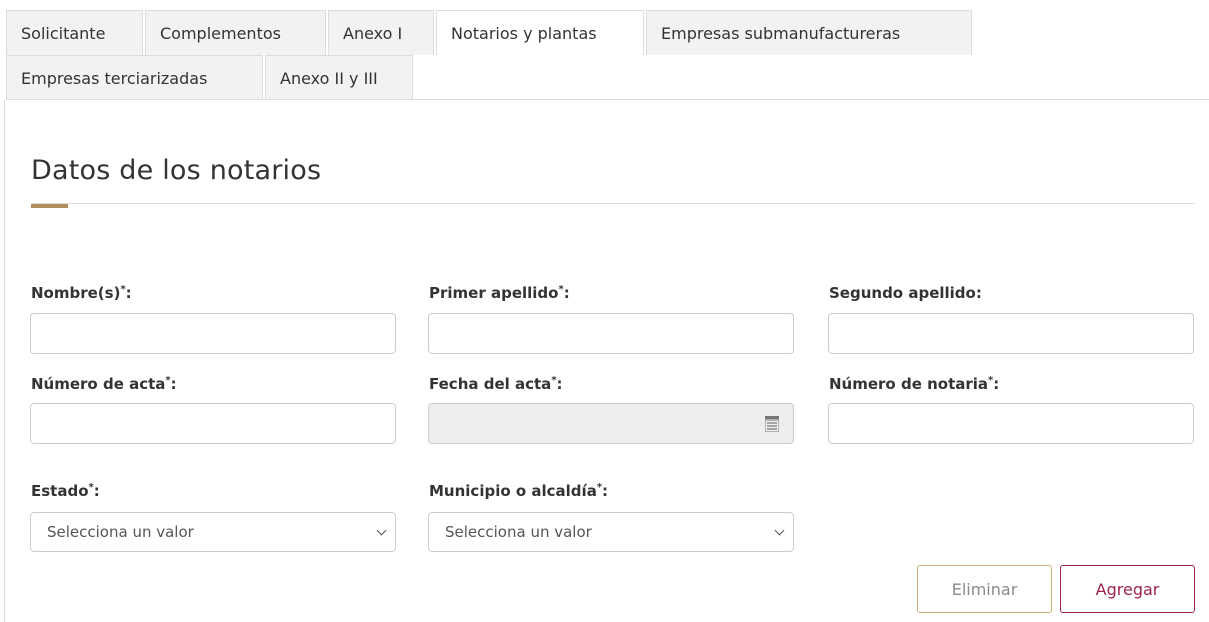 This screenshot has width=1209, height=622. Describe the element at coordinates (905, 293) in the screenshot. I see `segundo-apellido-label: Segundo apellido:` at that location.